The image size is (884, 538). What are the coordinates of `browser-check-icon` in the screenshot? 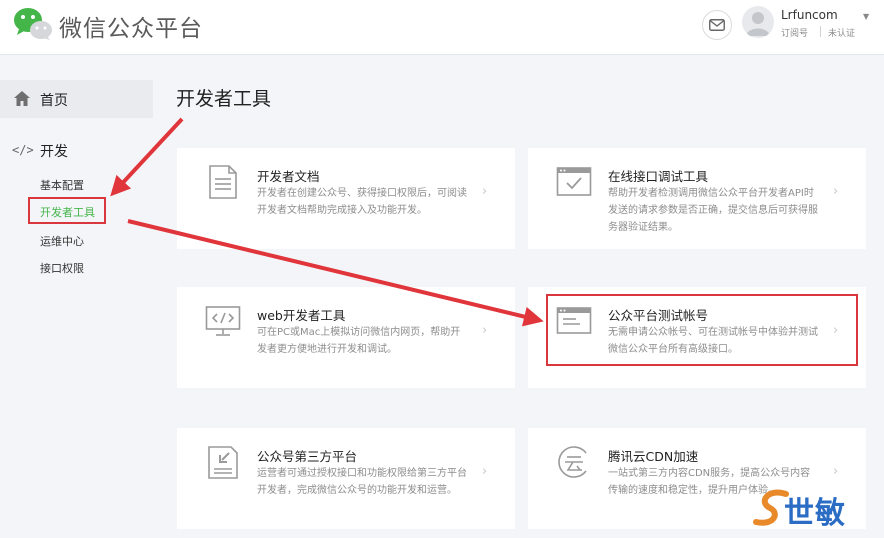 It's located at (574, 181).